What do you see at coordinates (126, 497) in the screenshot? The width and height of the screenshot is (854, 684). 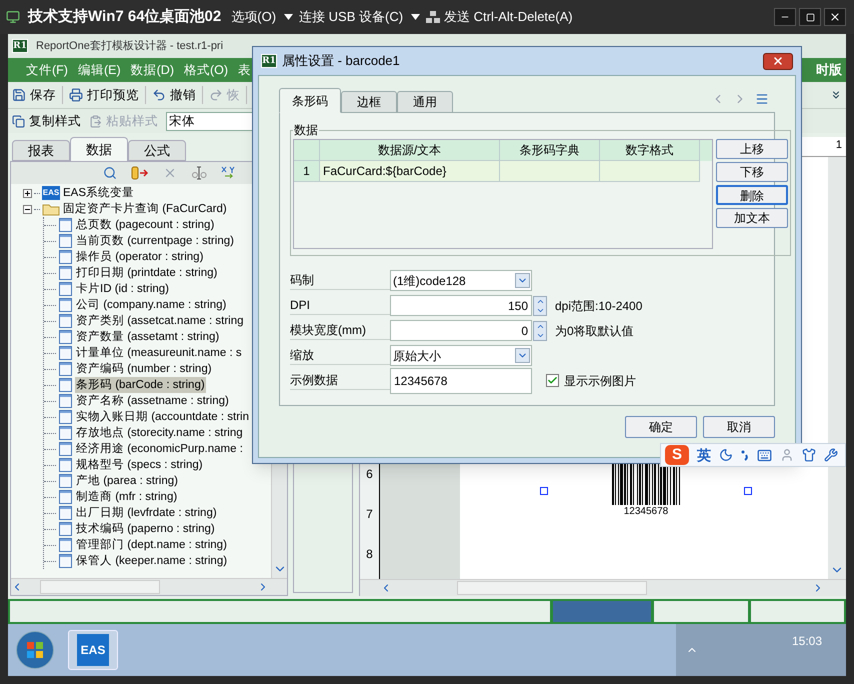 I see `tree-item: 制造商 (mfr : string)` at bounding box center [126, 497].